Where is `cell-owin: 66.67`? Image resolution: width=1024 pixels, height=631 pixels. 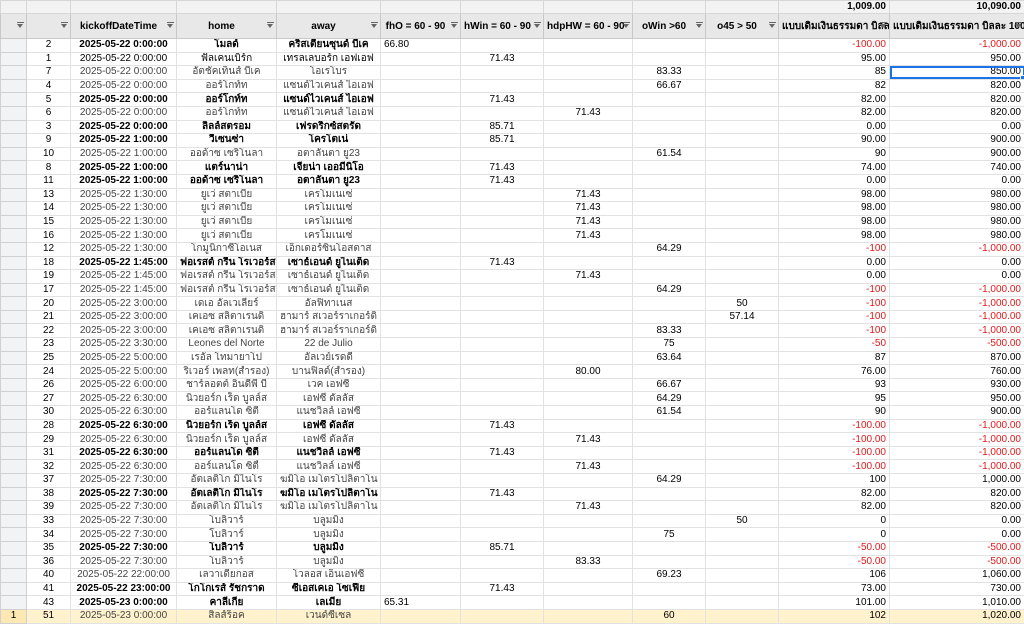
cell-owin: 66.67 is located at coordinates (669, 385).